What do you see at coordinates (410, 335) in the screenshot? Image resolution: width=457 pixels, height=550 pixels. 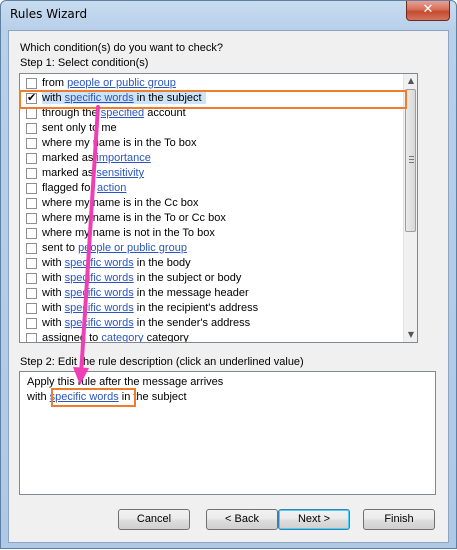 I see `scroll-down-arrow-icon: ▼` at bounding box center [410, 335].